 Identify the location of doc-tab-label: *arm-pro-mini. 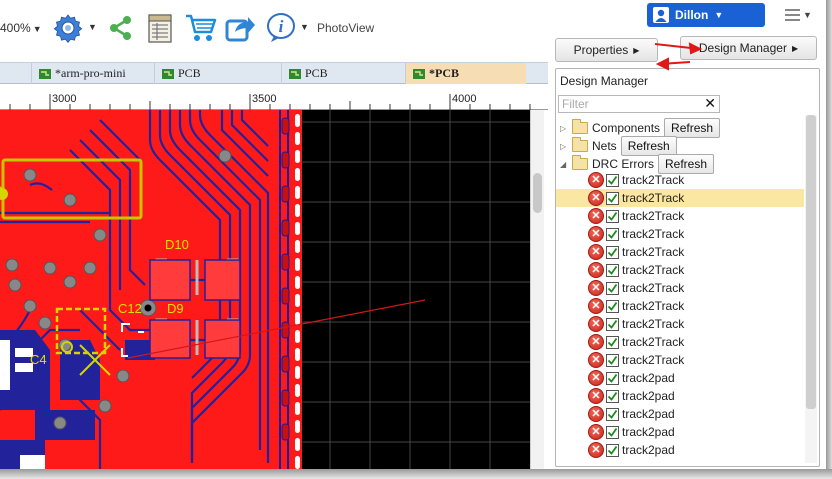
(90, 73).